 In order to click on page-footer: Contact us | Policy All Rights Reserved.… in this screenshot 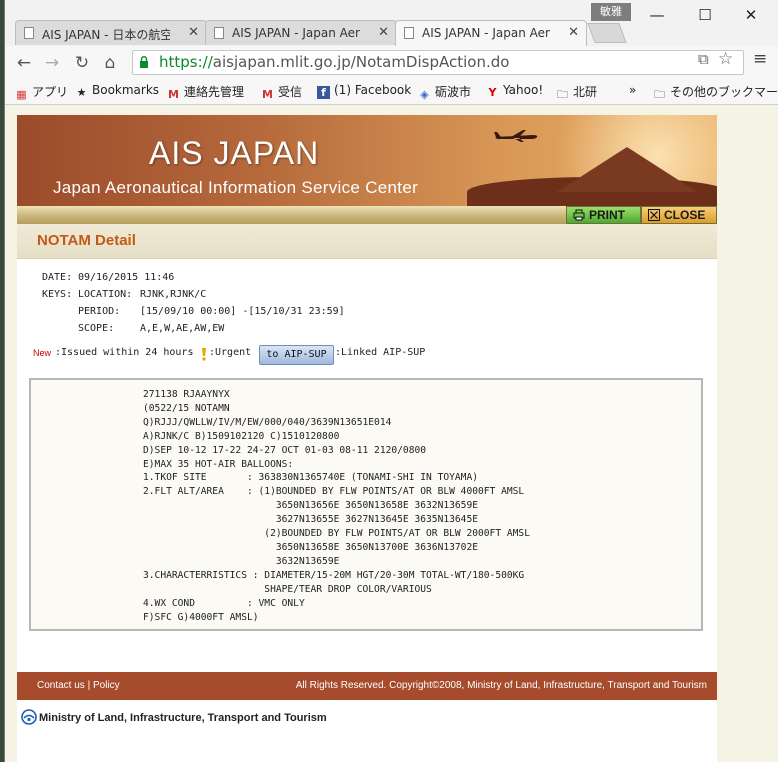, I will do `click(367, 686)`.